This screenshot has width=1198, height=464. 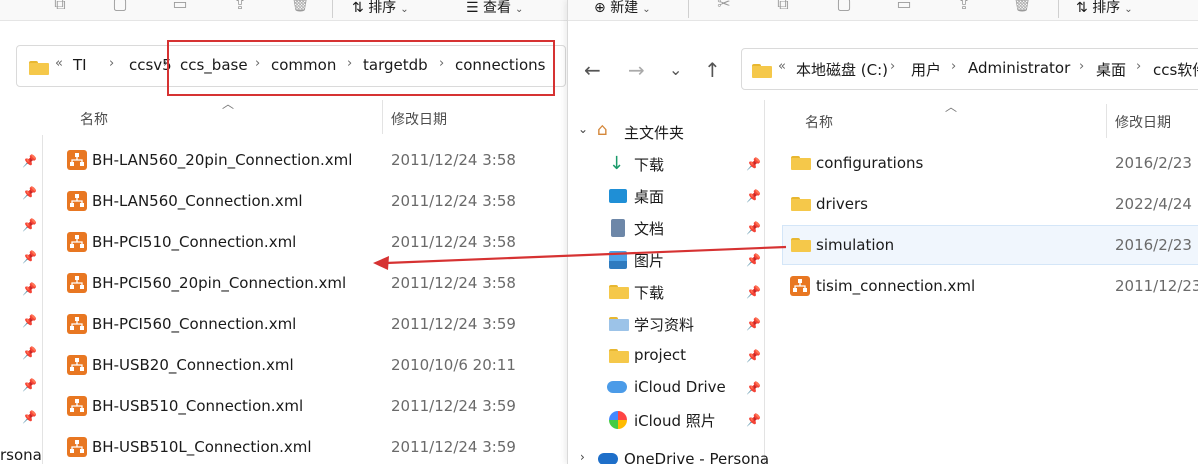 I want to click on file-date: 2011/12/24 3:58, so click(x=453, y=201).